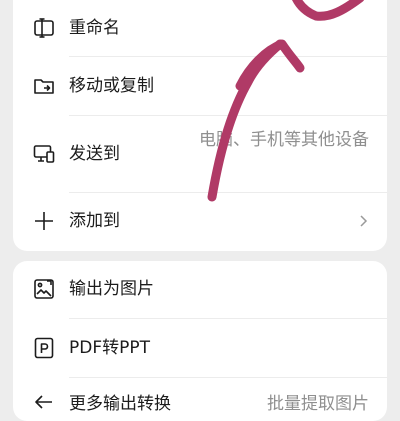  What do you see at coordinates (200, 348) in the screenshot?
I see `menu-item-pdf-to-ppt: PDF转PPT` at bounding box center [200, 348].